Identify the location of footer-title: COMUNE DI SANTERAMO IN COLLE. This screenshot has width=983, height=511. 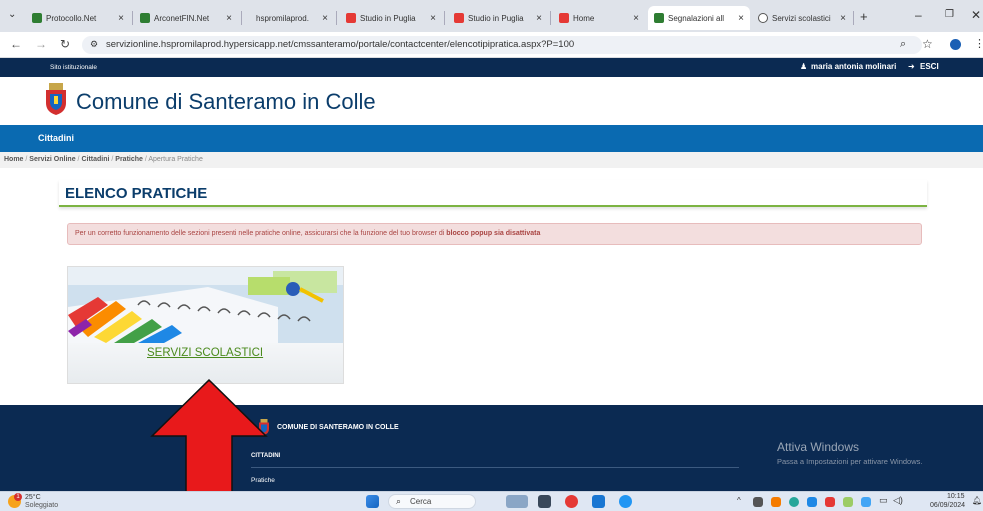
(338, 427).